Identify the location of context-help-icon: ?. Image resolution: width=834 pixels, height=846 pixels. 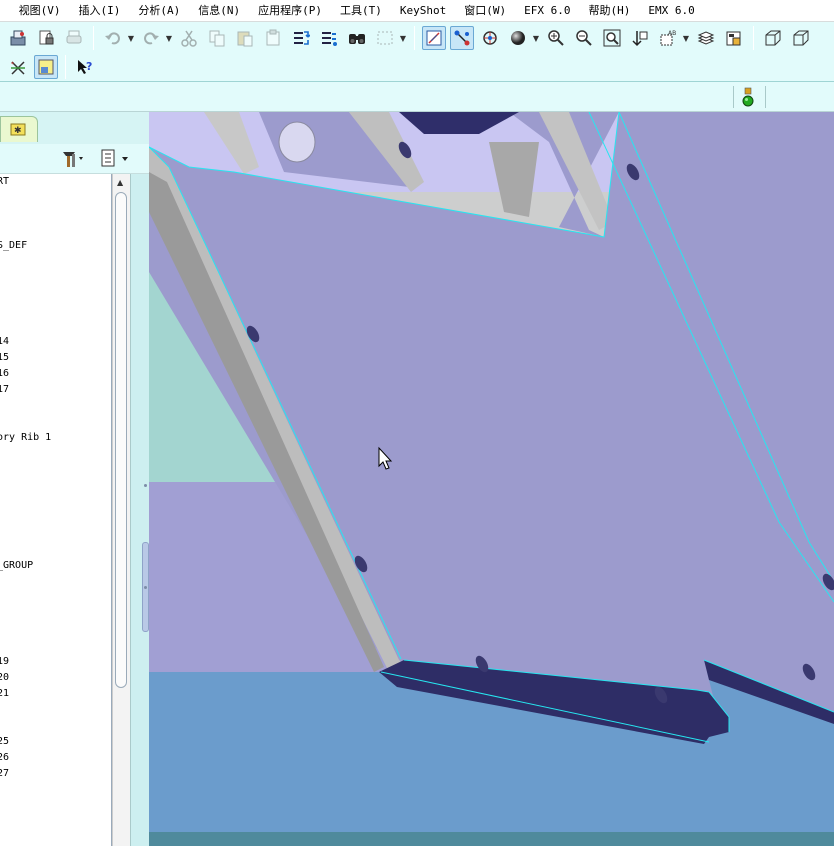
(85, 67).